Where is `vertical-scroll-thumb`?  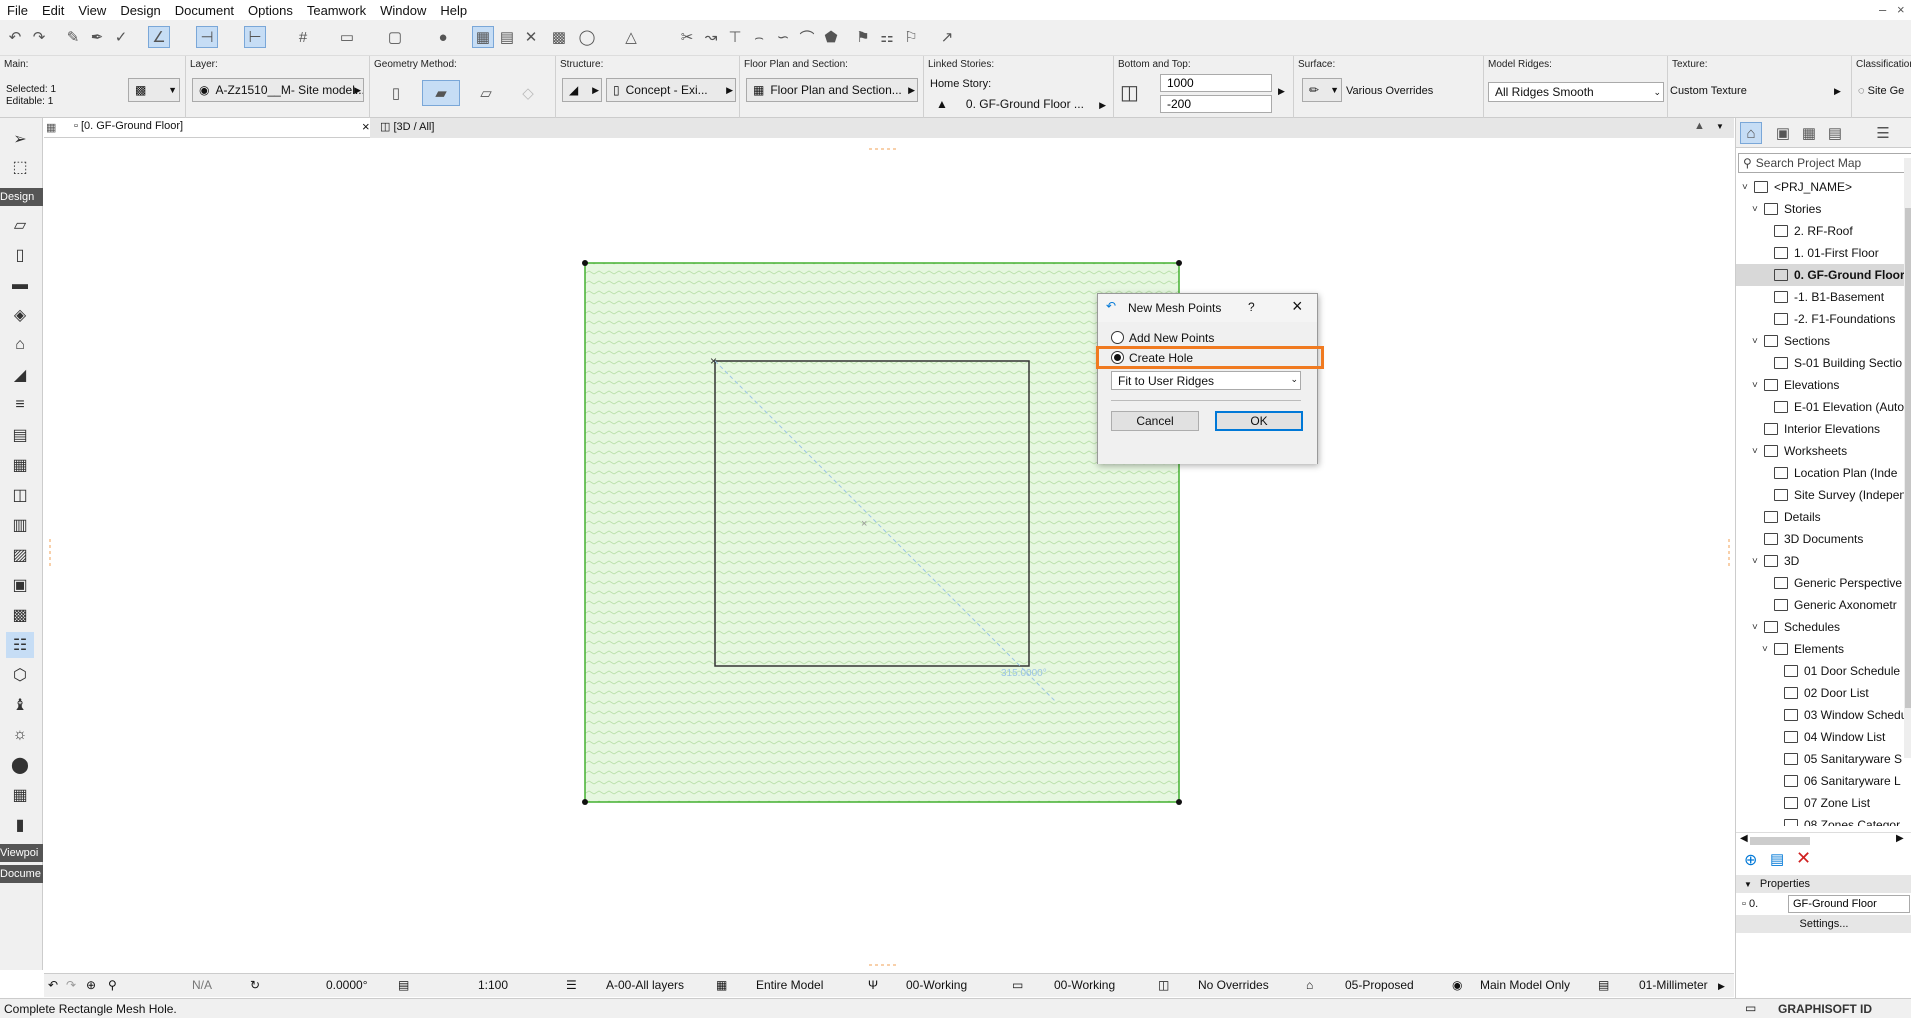
vertical-scroll-thumb is located at coordinates (1908, 458).